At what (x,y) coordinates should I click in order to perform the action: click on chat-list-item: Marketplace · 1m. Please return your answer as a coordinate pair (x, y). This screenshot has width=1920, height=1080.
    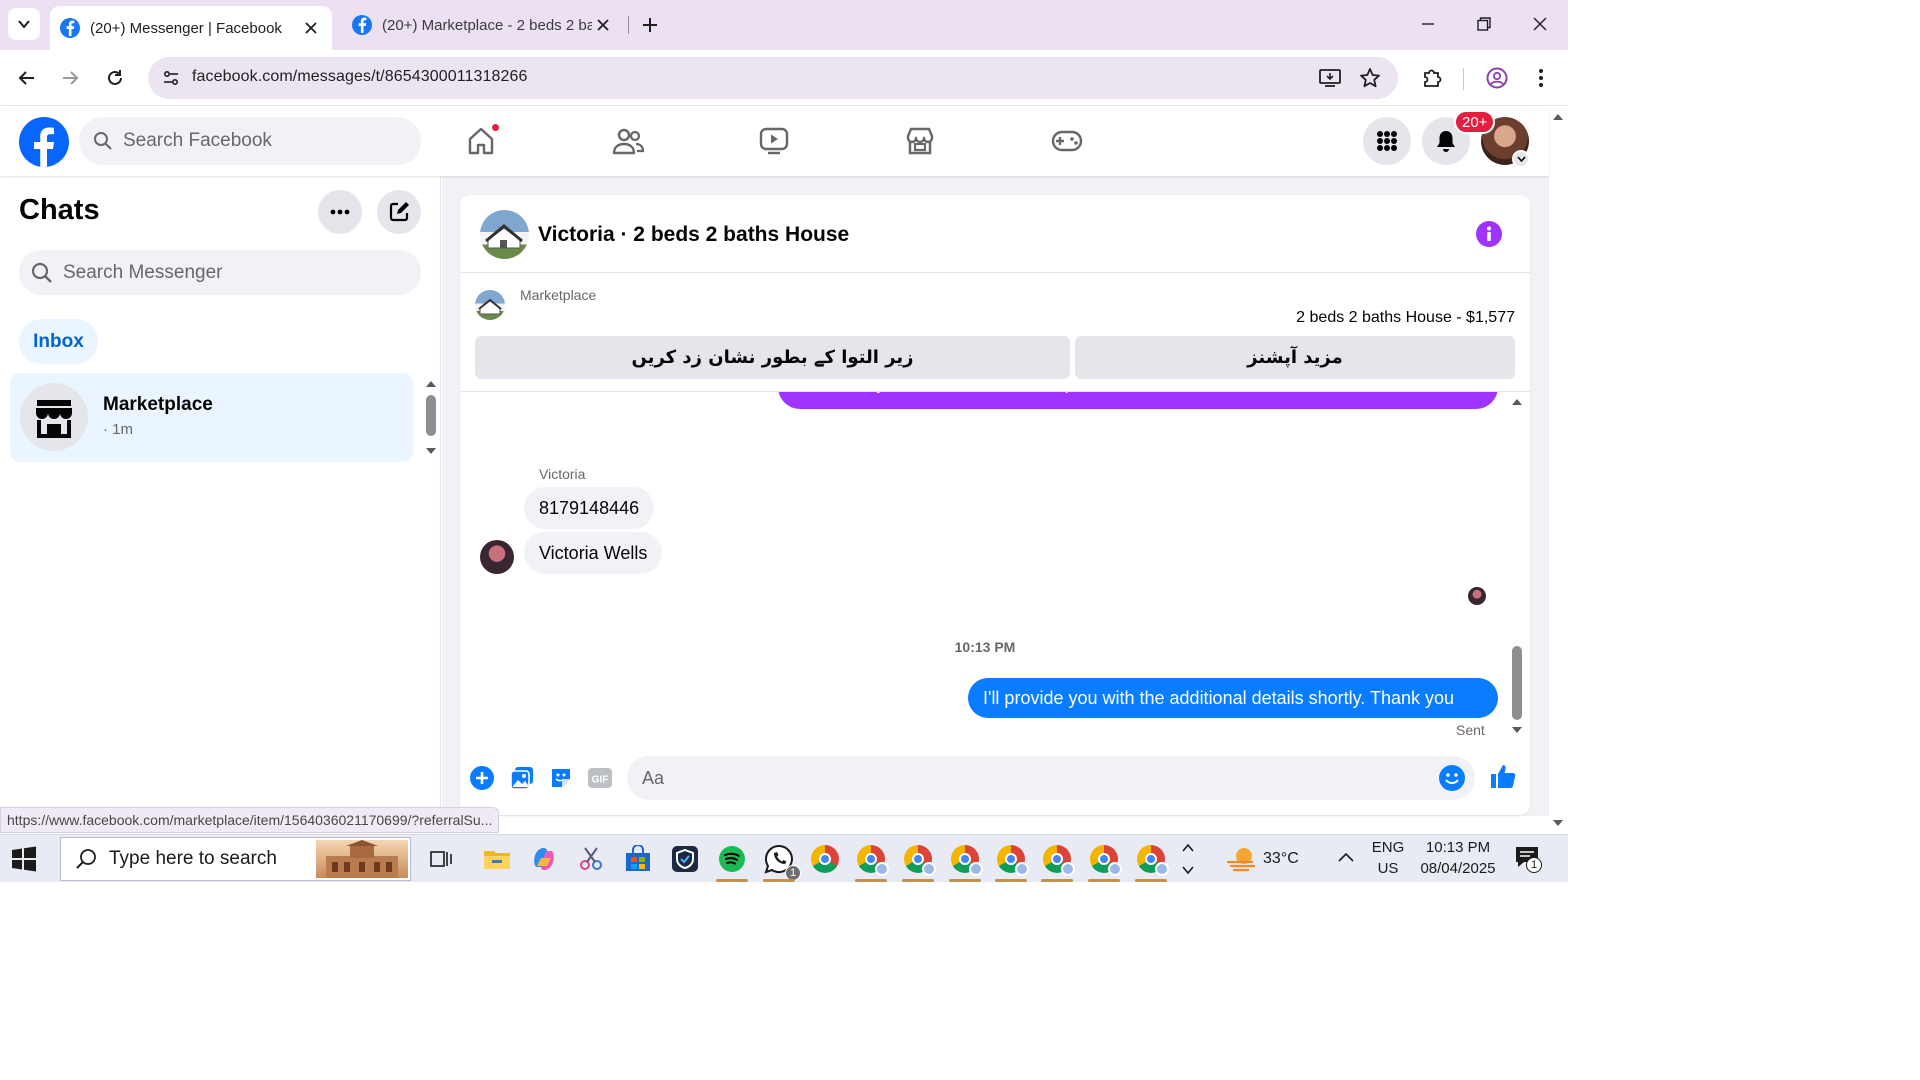
    Looking at the image, I should click on (211, 417).